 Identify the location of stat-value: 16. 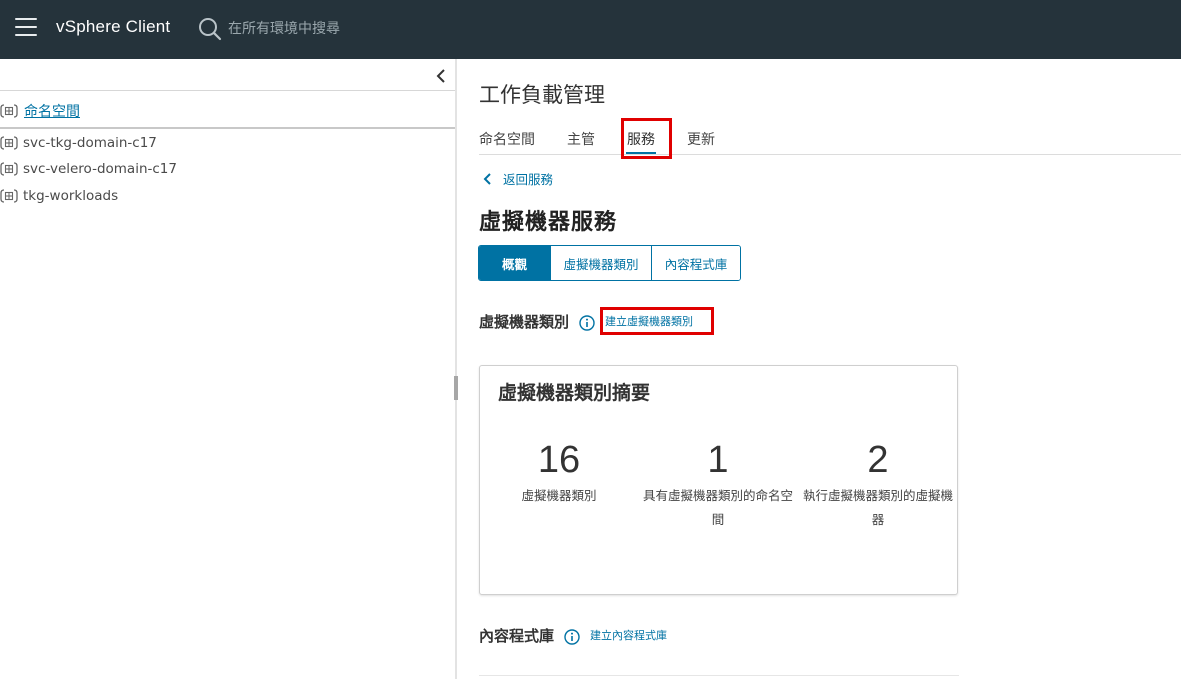
(559, 460).